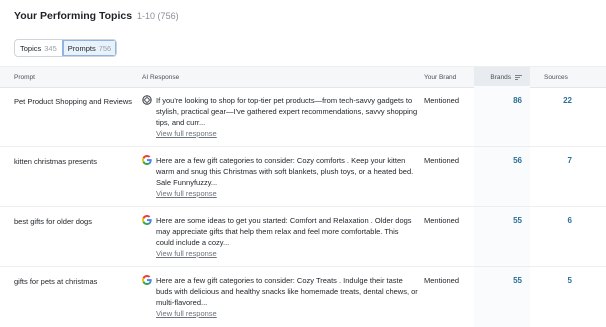  What do you see at coordinates (31, 48) in the screenshot?
I see `toggle-topics-label: Topics` at bounding box center [31, 48].